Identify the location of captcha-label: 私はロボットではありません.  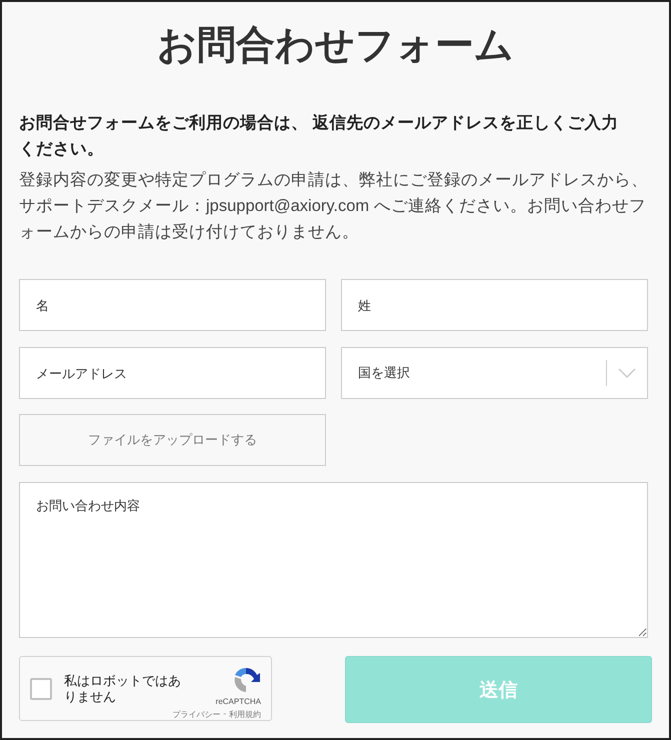
(123, 688).